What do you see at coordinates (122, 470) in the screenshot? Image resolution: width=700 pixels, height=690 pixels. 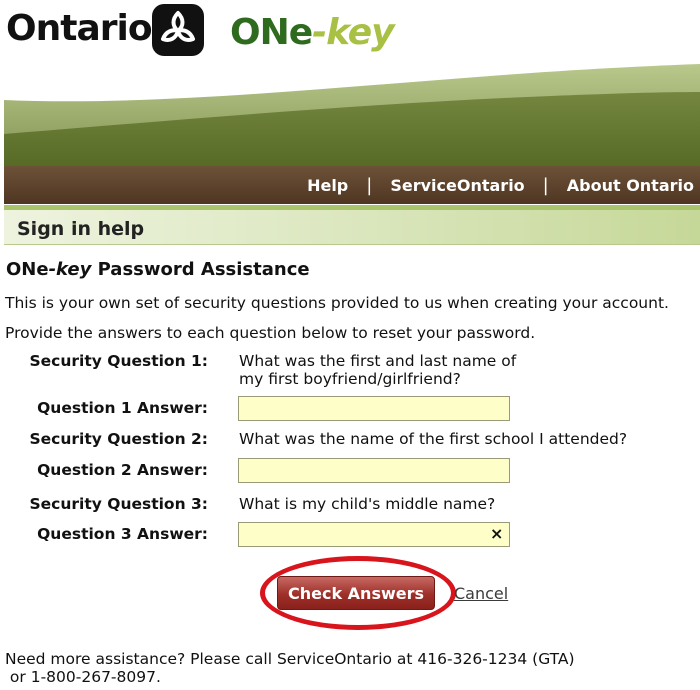 I see `question-2-answer-label: Question 2 Answer:` at bounding box center [122, 470].